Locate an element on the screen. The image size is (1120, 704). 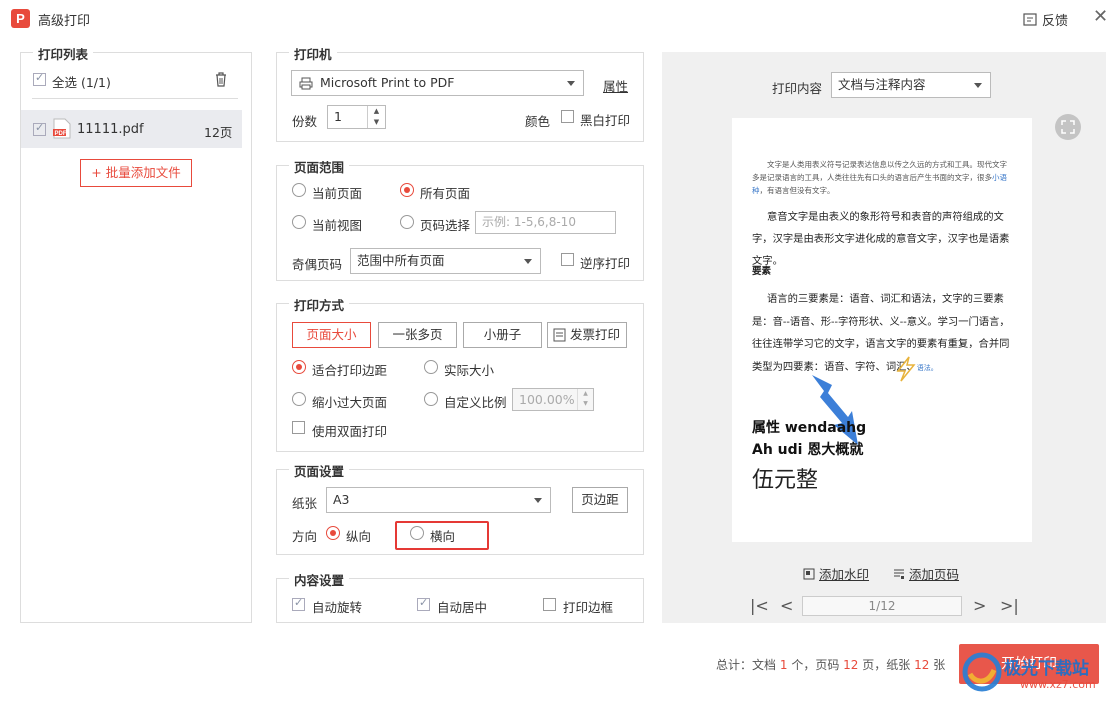
landscape-highlight-box is located at coordinates (442, 535).